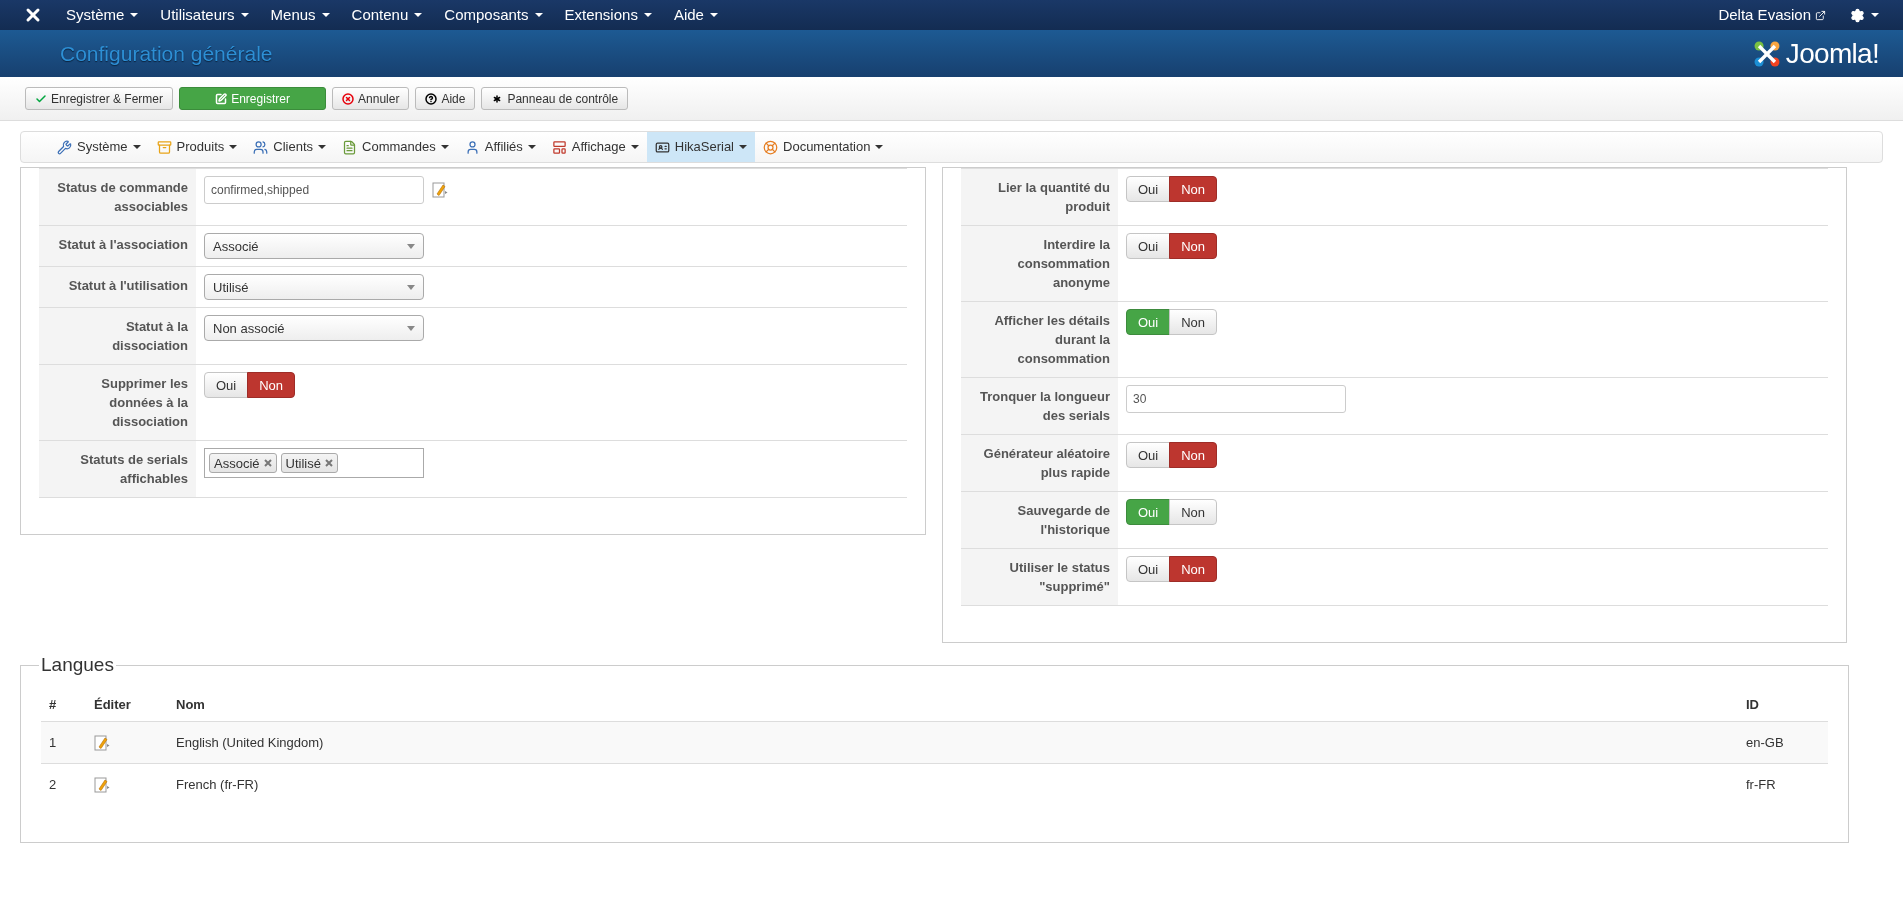 The image size is (1903, 917). Describe the element at coordinates (123, 244) in the screenshot. I see `setting-label: Statut à l'association` at that location.